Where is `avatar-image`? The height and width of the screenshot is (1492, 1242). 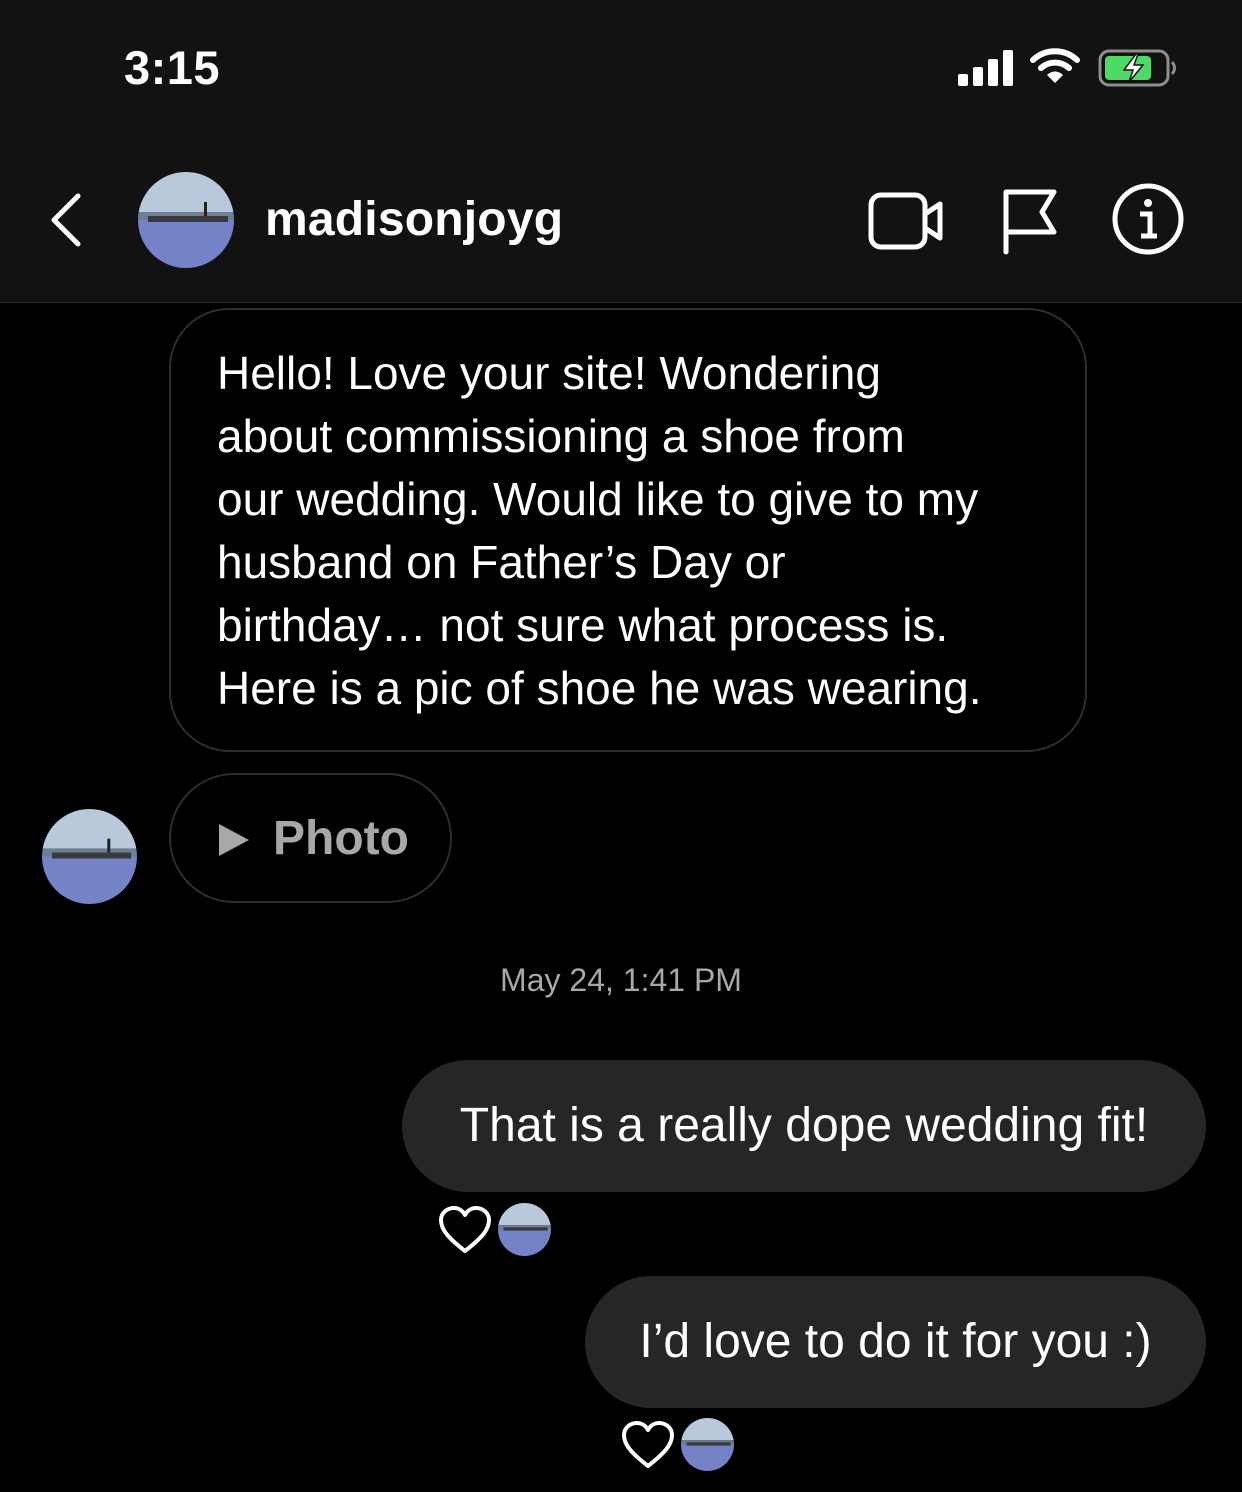
avatar-image is located at coordinates (186, 220).